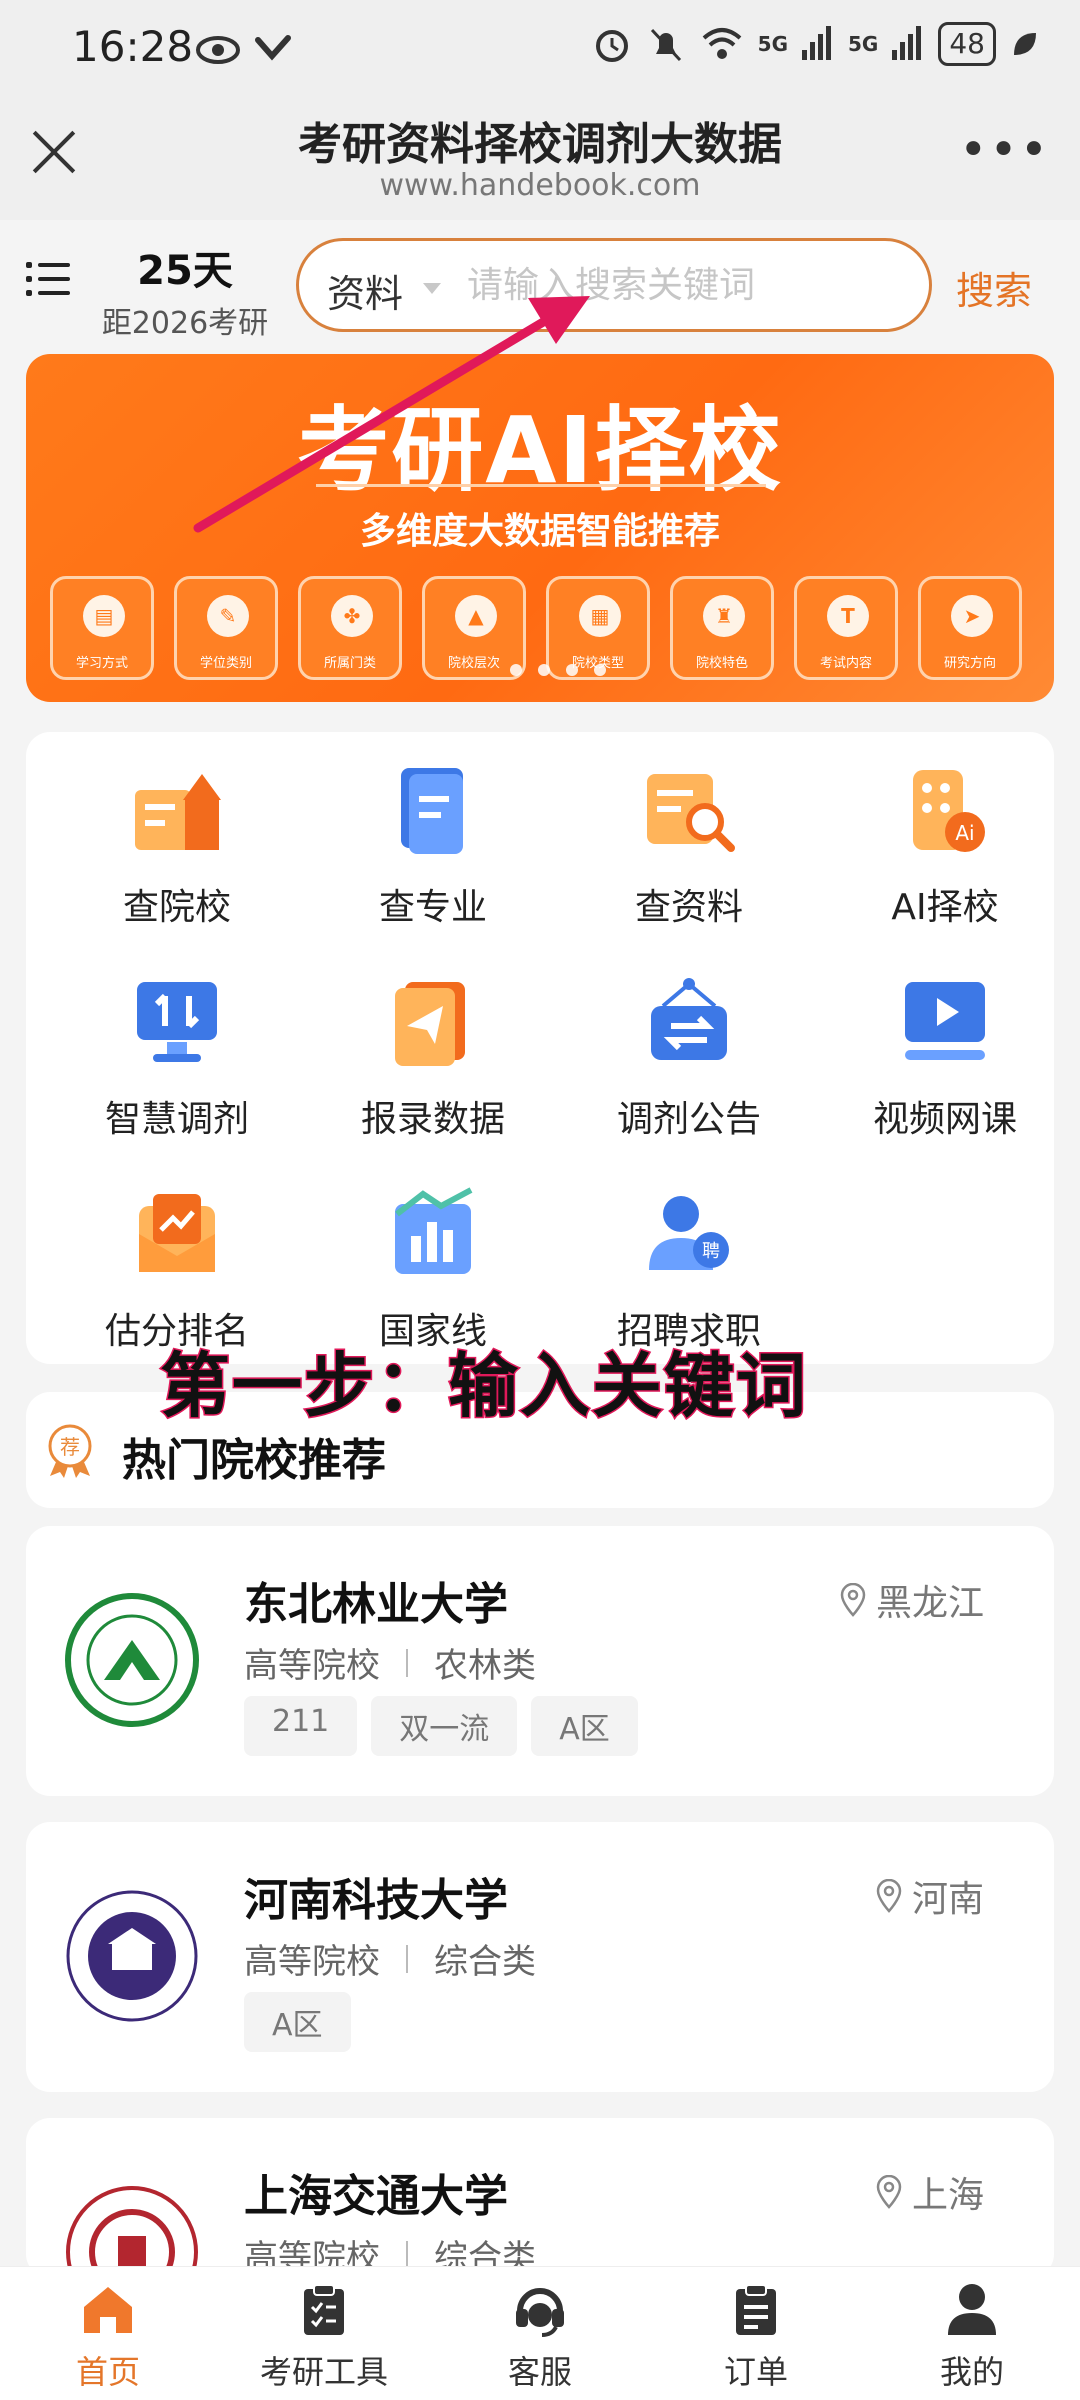  I want to click on school-card: 河南科技大学 河南 高等院校 综合类 A区, so click(540, 1957).